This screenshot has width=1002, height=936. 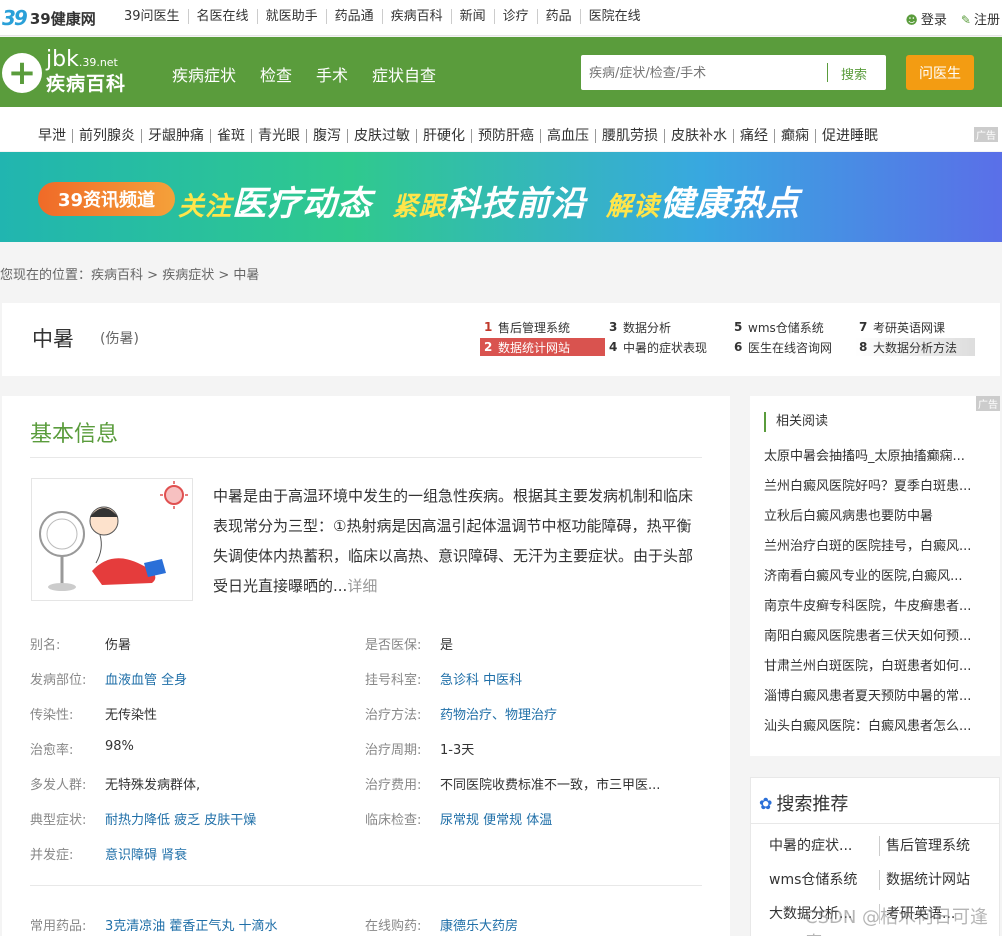 What do you see at coordinates (404, 74) in the screenshot?
I see `main-nav-item: 症状自查` at bounding box center [404, 74].